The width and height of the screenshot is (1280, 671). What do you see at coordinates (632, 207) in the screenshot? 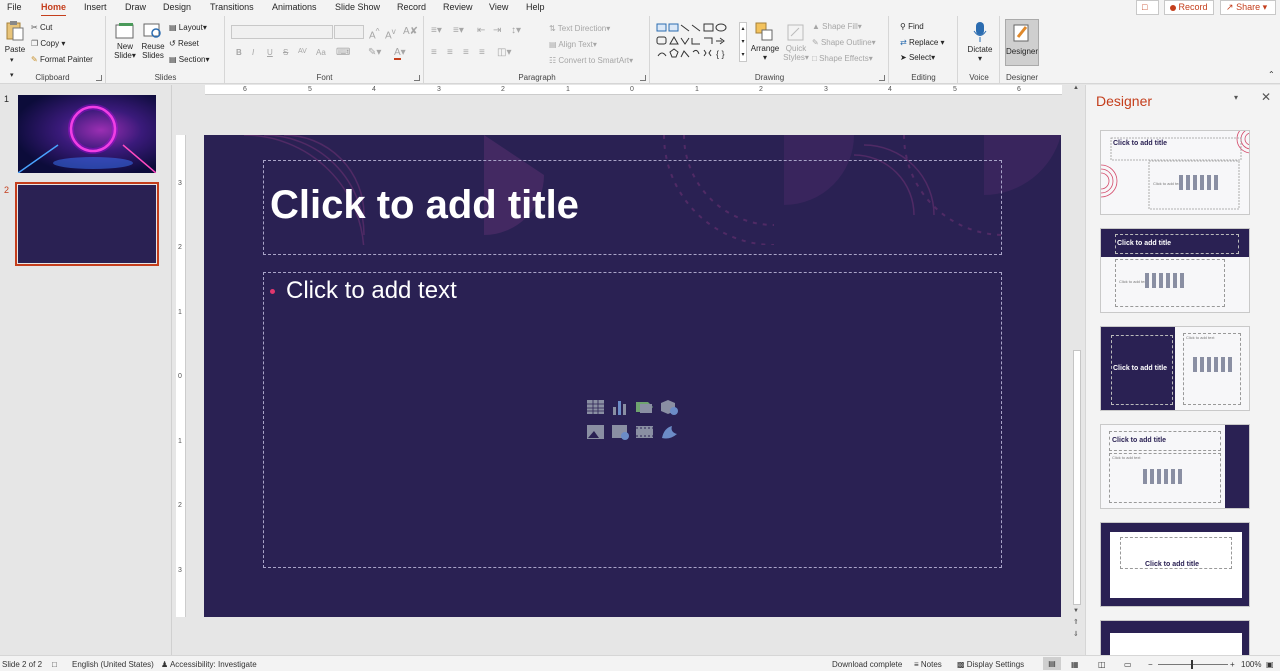
I see `title-placeholder: Click to add title` at bounding box center [632, 207].